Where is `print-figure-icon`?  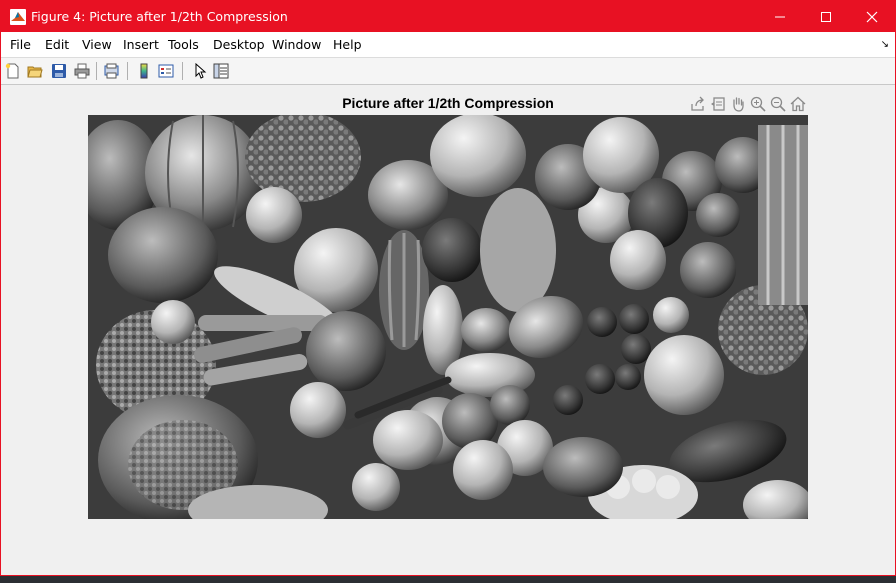
print-figure-icon is located at coordinates (82, 71).